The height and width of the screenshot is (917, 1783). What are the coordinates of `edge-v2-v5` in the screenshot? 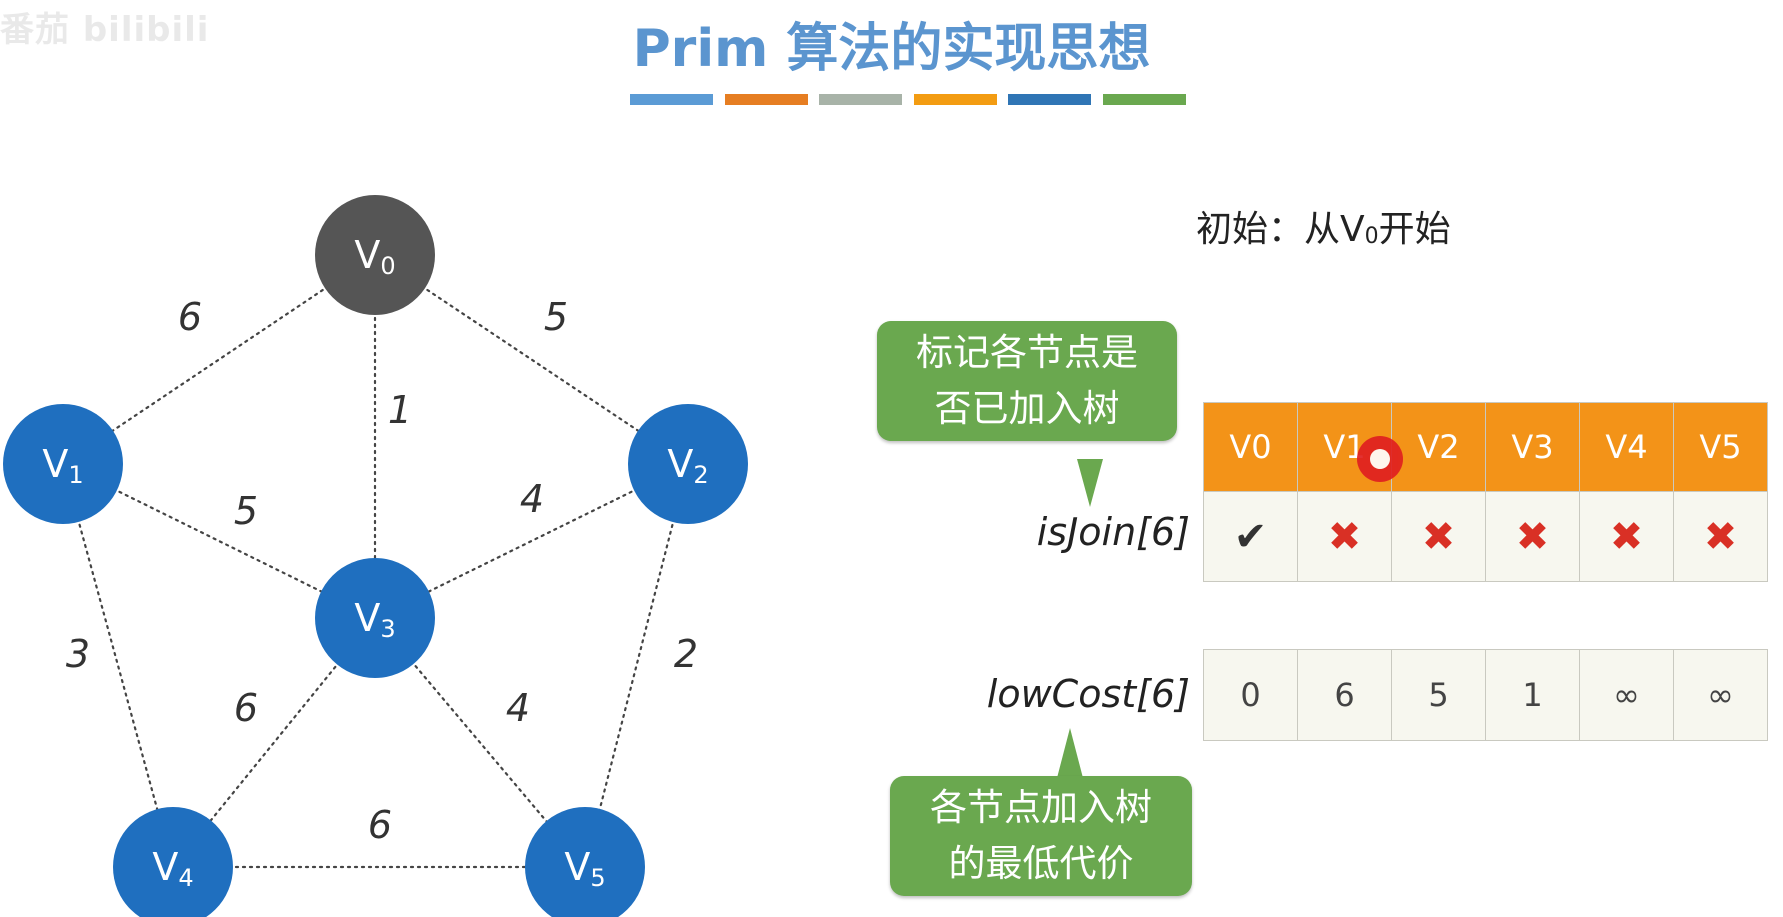 It's located at (636, 665).